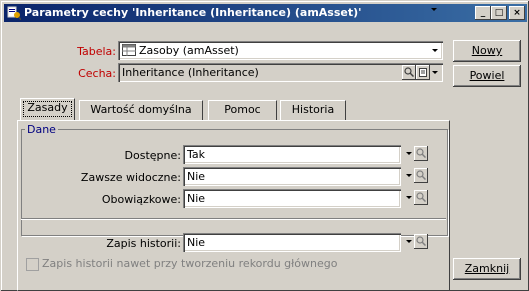 The image size is (529, 291). Describe the element at coordinates (517, 13) in the screenshot. I see `close-button: ×` at that location.